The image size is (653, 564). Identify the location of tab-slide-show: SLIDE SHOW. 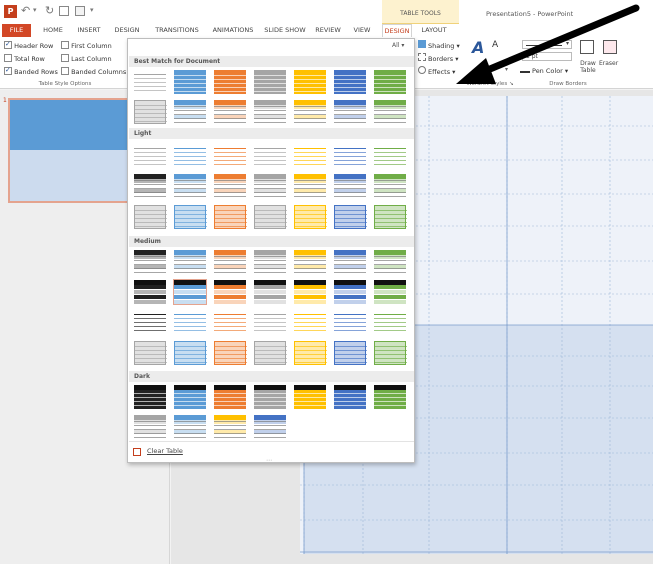
(285, 30).